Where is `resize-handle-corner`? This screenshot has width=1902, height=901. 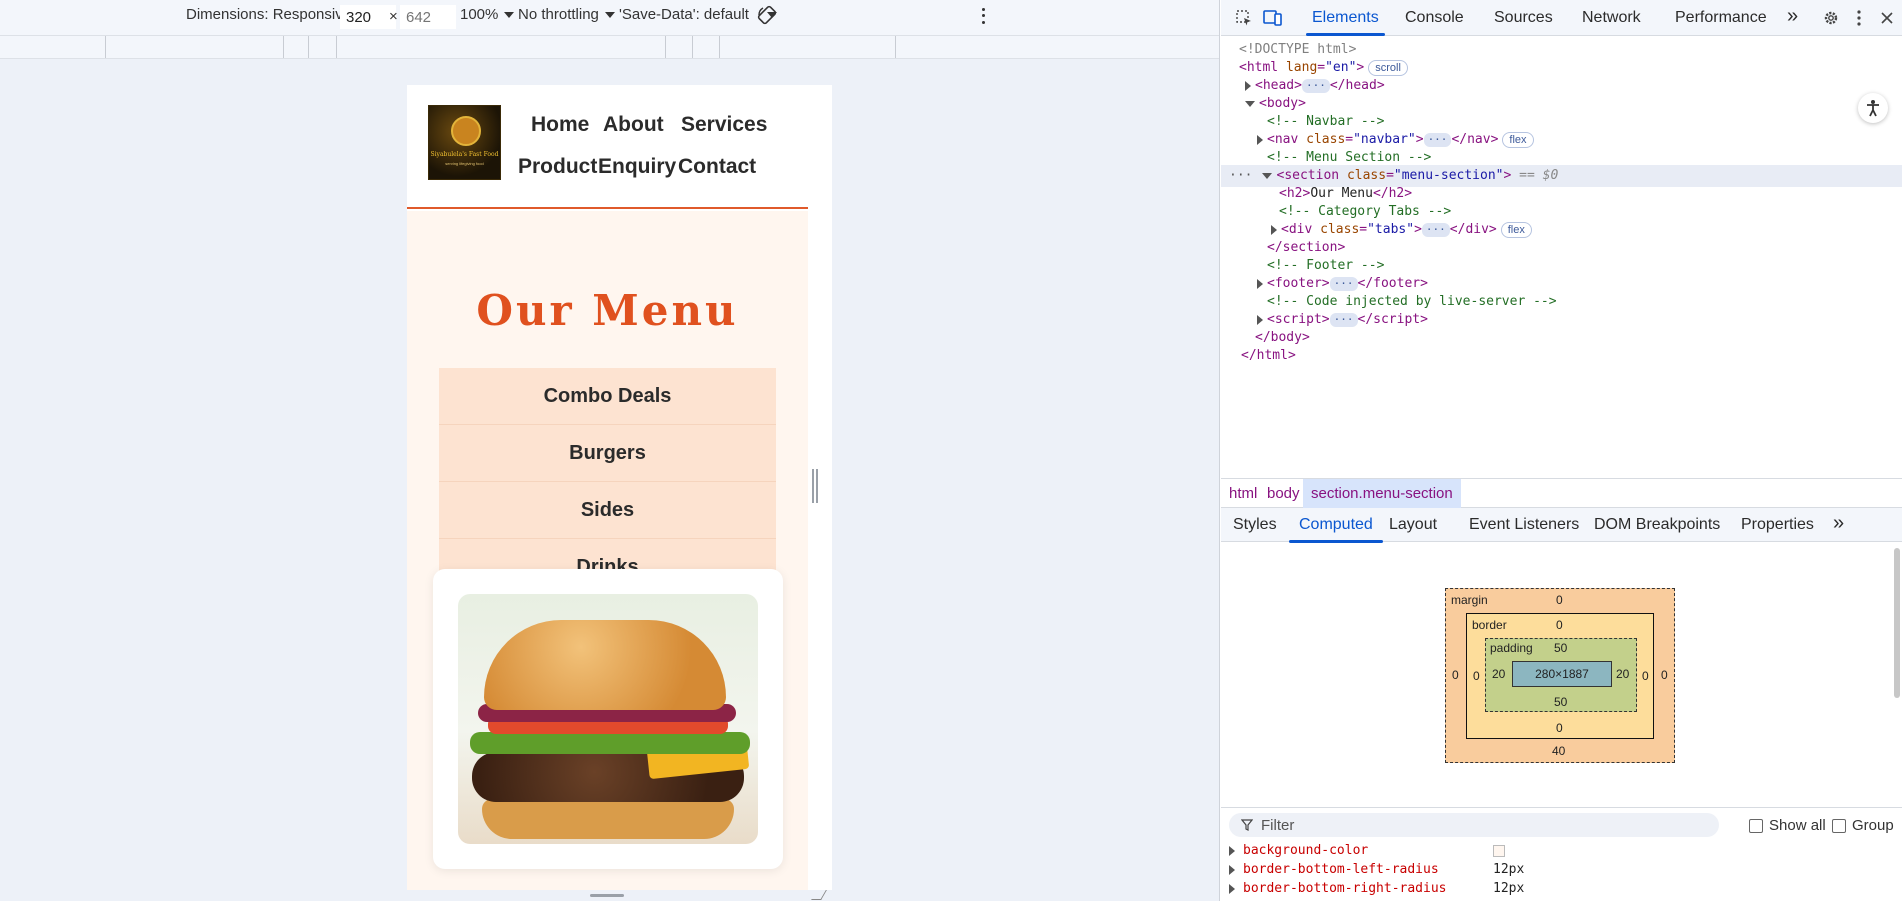 resize-handle-corner is located at coordinates (819, 895).